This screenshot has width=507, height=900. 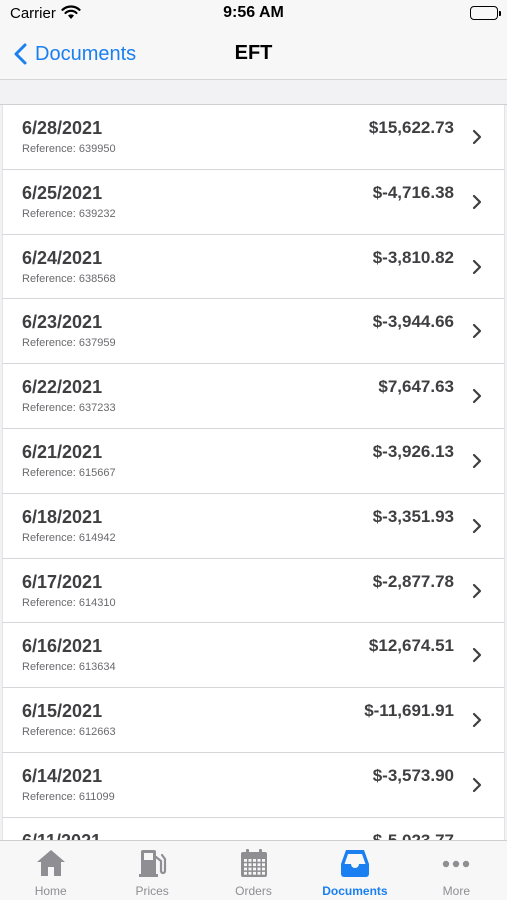 What do you see at coordinates (485, 13) in the screenshot?
I see `battery-icon` at bounding box center [485, 13].